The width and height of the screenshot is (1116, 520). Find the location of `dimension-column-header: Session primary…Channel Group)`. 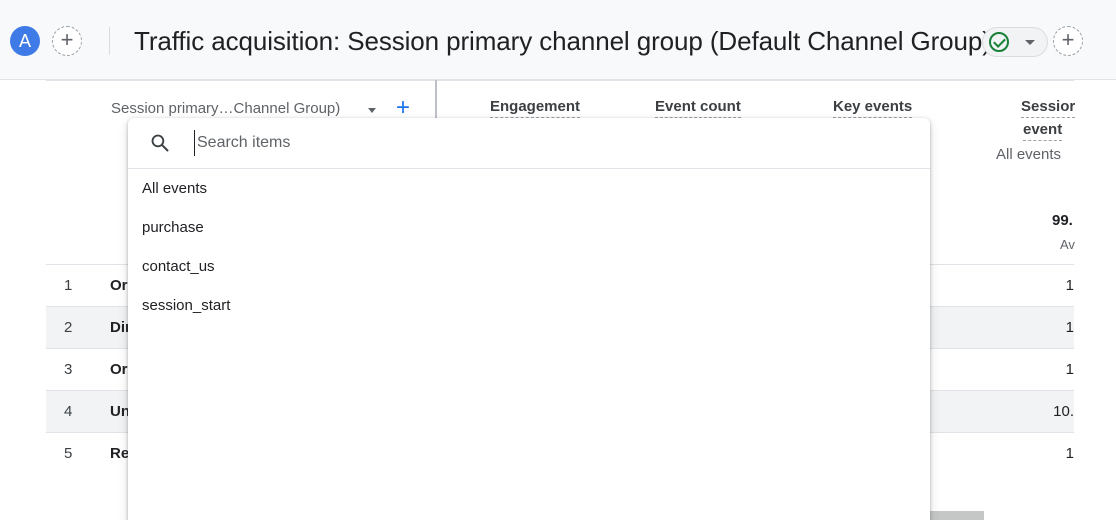

dimension-column-header: Session primary…Channel Group) is located at coordinates (225, 108).